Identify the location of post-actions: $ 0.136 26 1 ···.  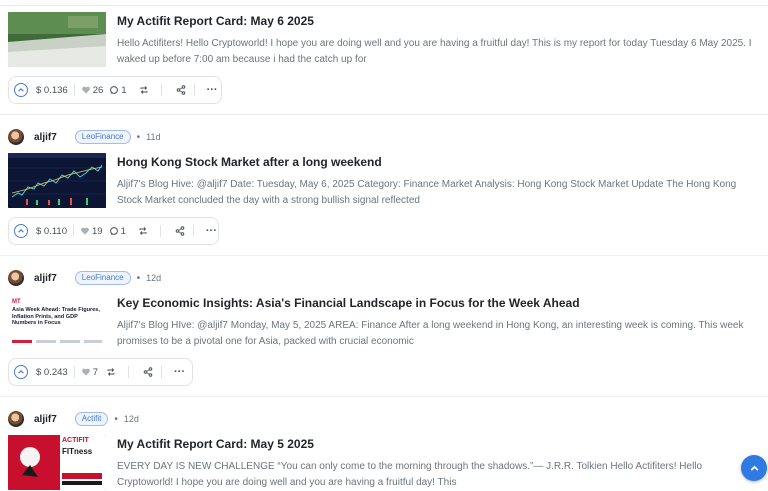
(115, 90).